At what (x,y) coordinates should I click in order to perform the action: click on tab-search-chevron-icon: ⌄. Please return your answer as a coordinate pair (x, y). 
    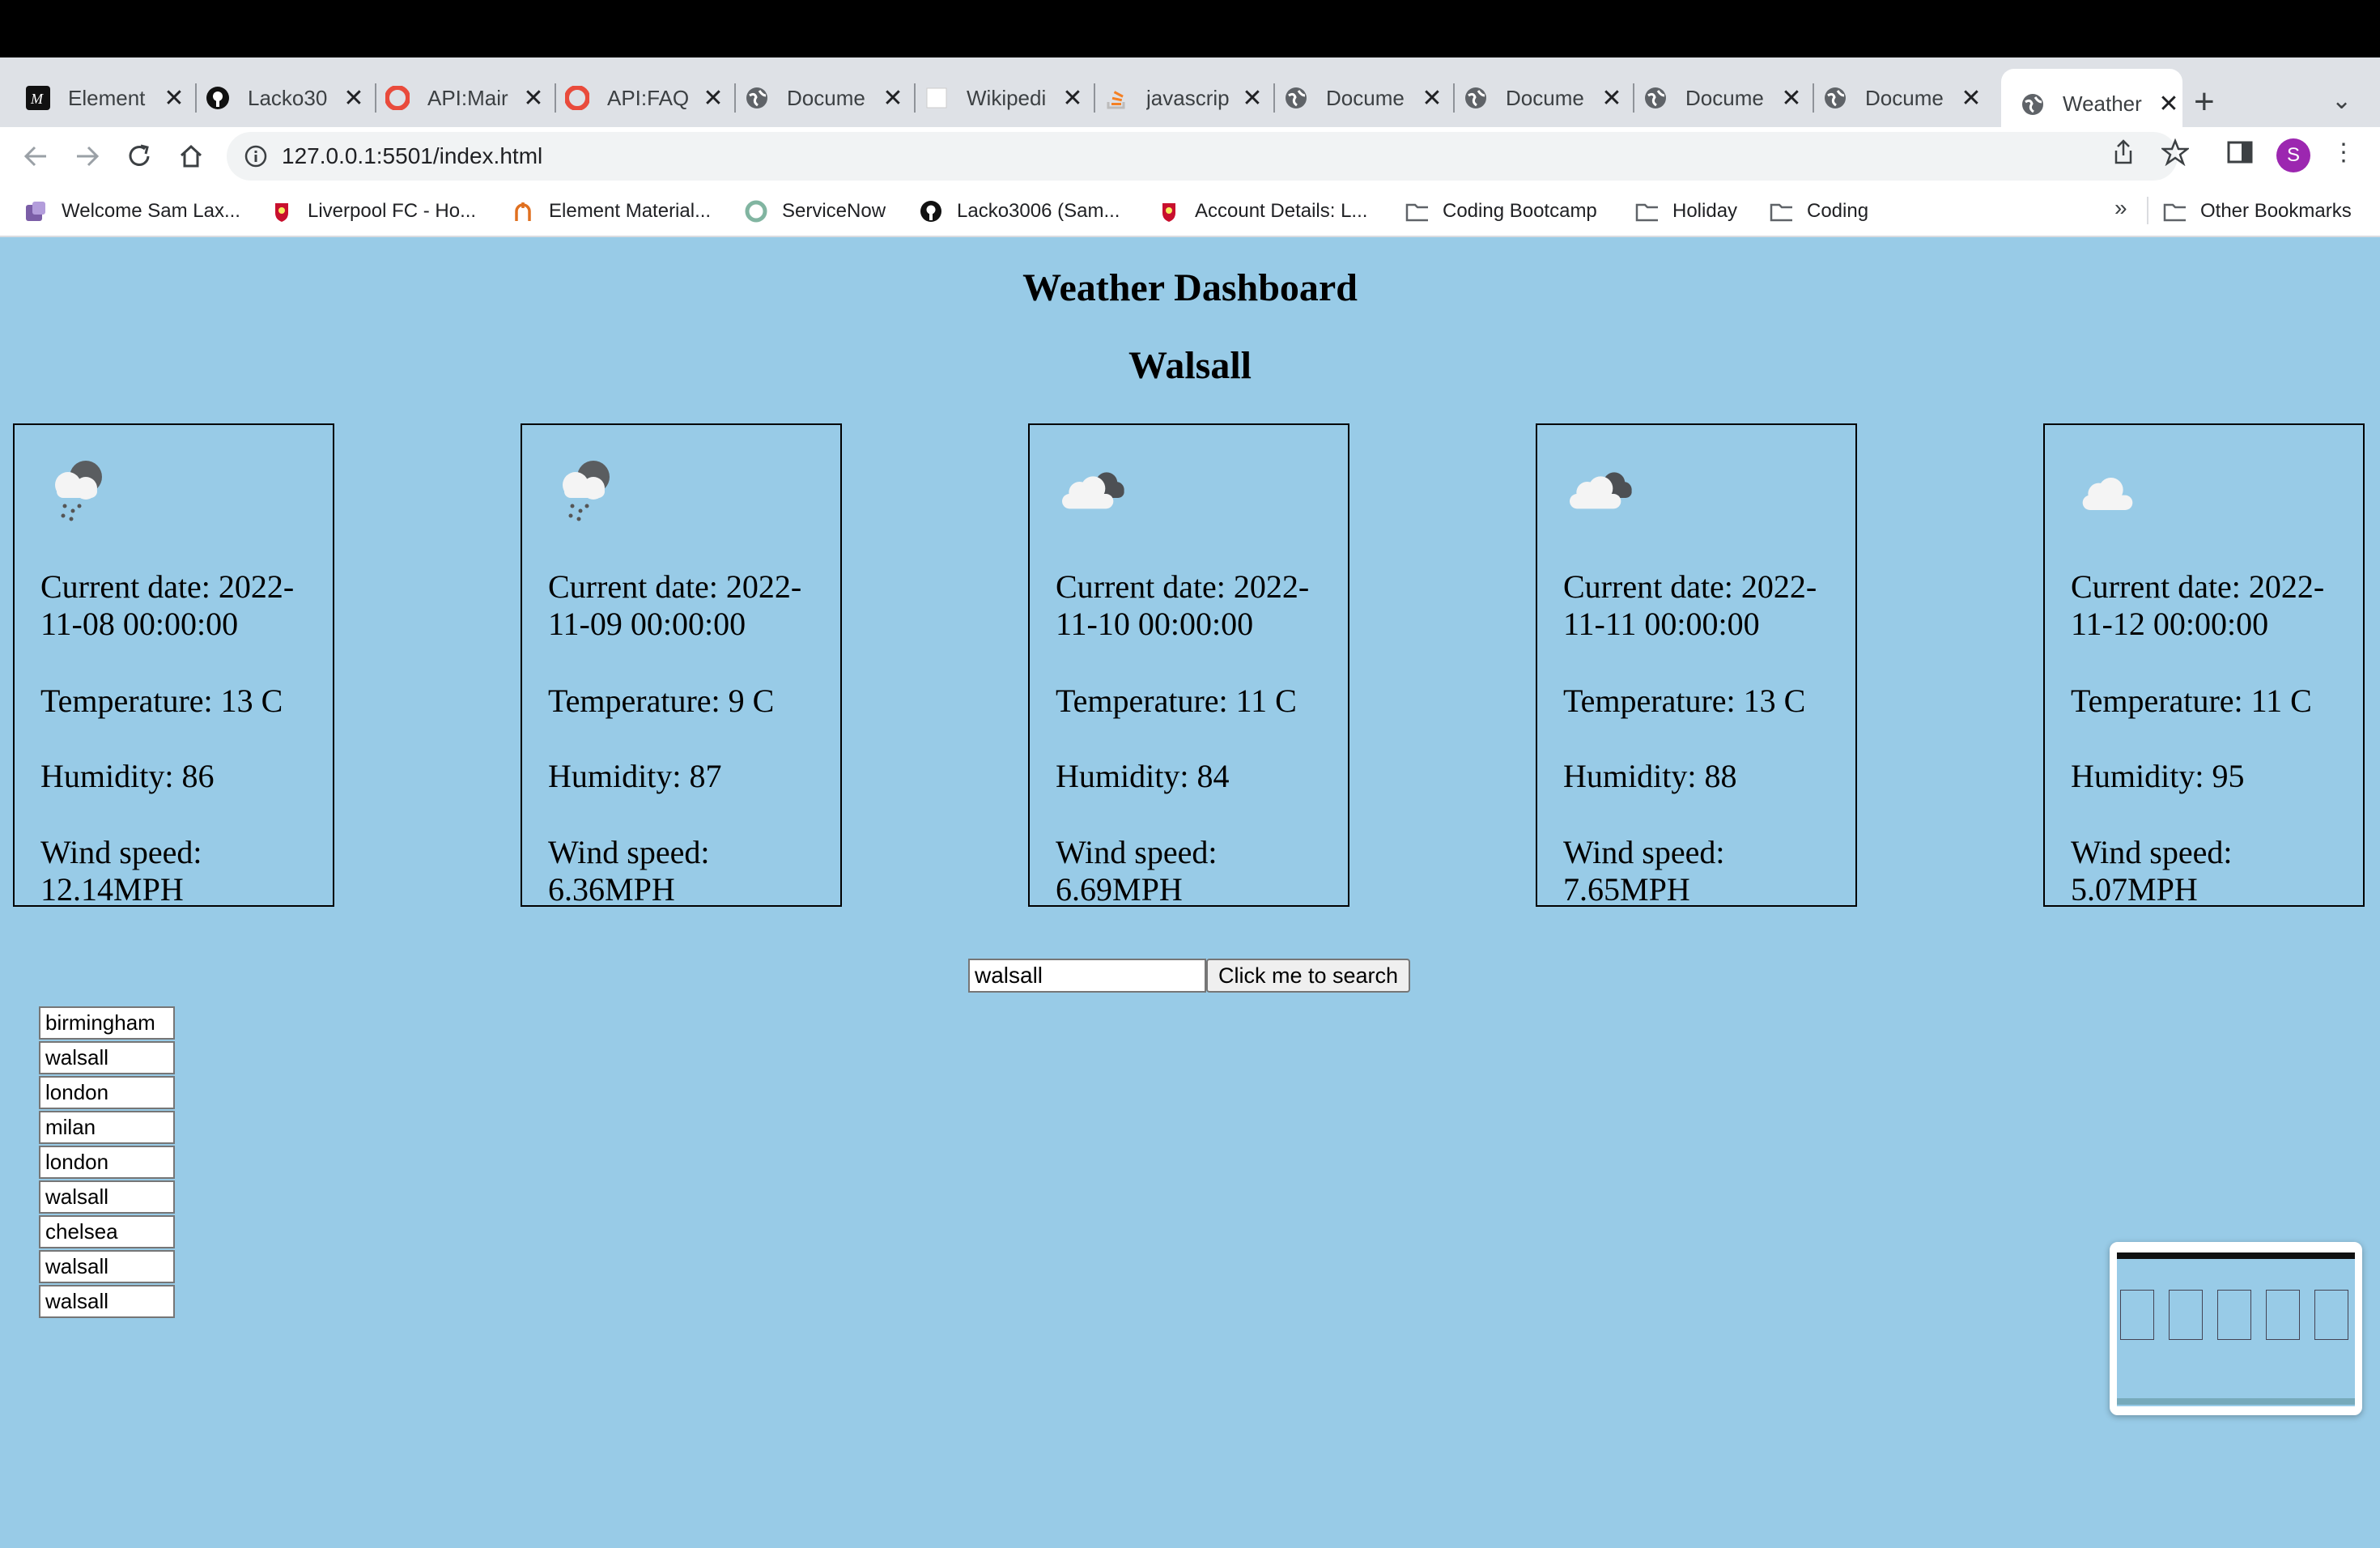
    Looking at the image, I should click on (2341, 101).